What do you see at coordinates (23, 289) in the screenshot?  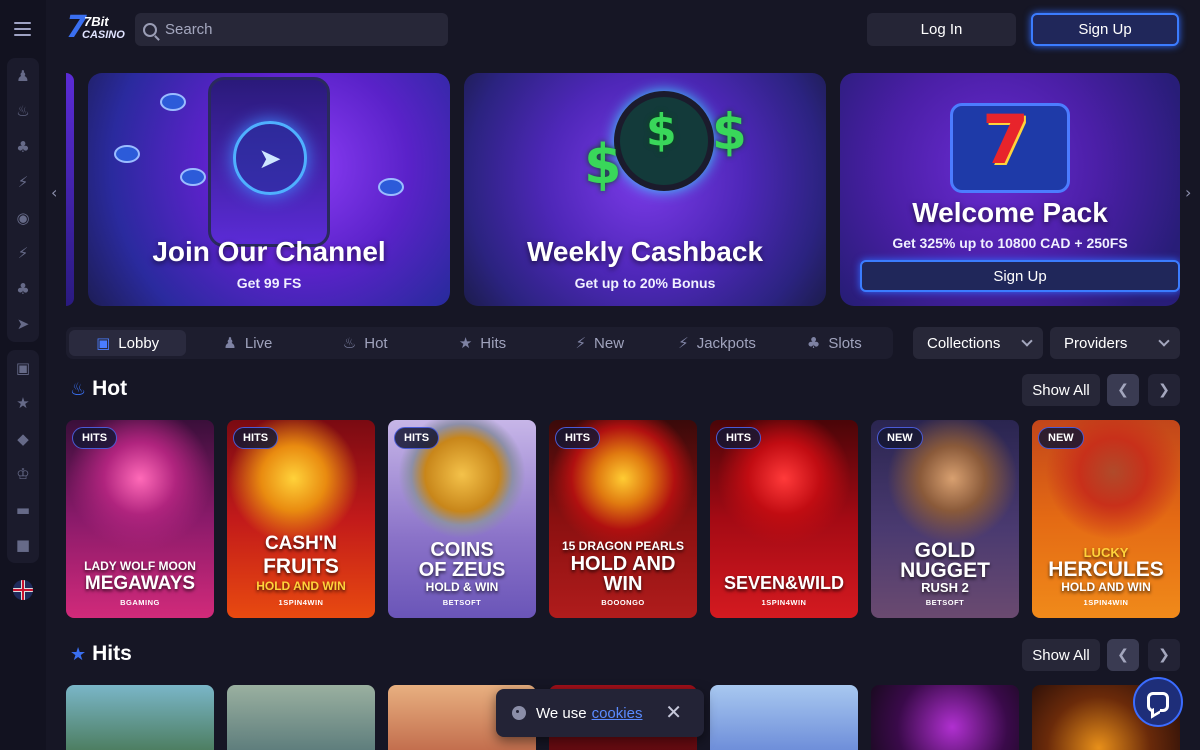 I see `cards-icon: ♣` at bounding box center [23, 289].